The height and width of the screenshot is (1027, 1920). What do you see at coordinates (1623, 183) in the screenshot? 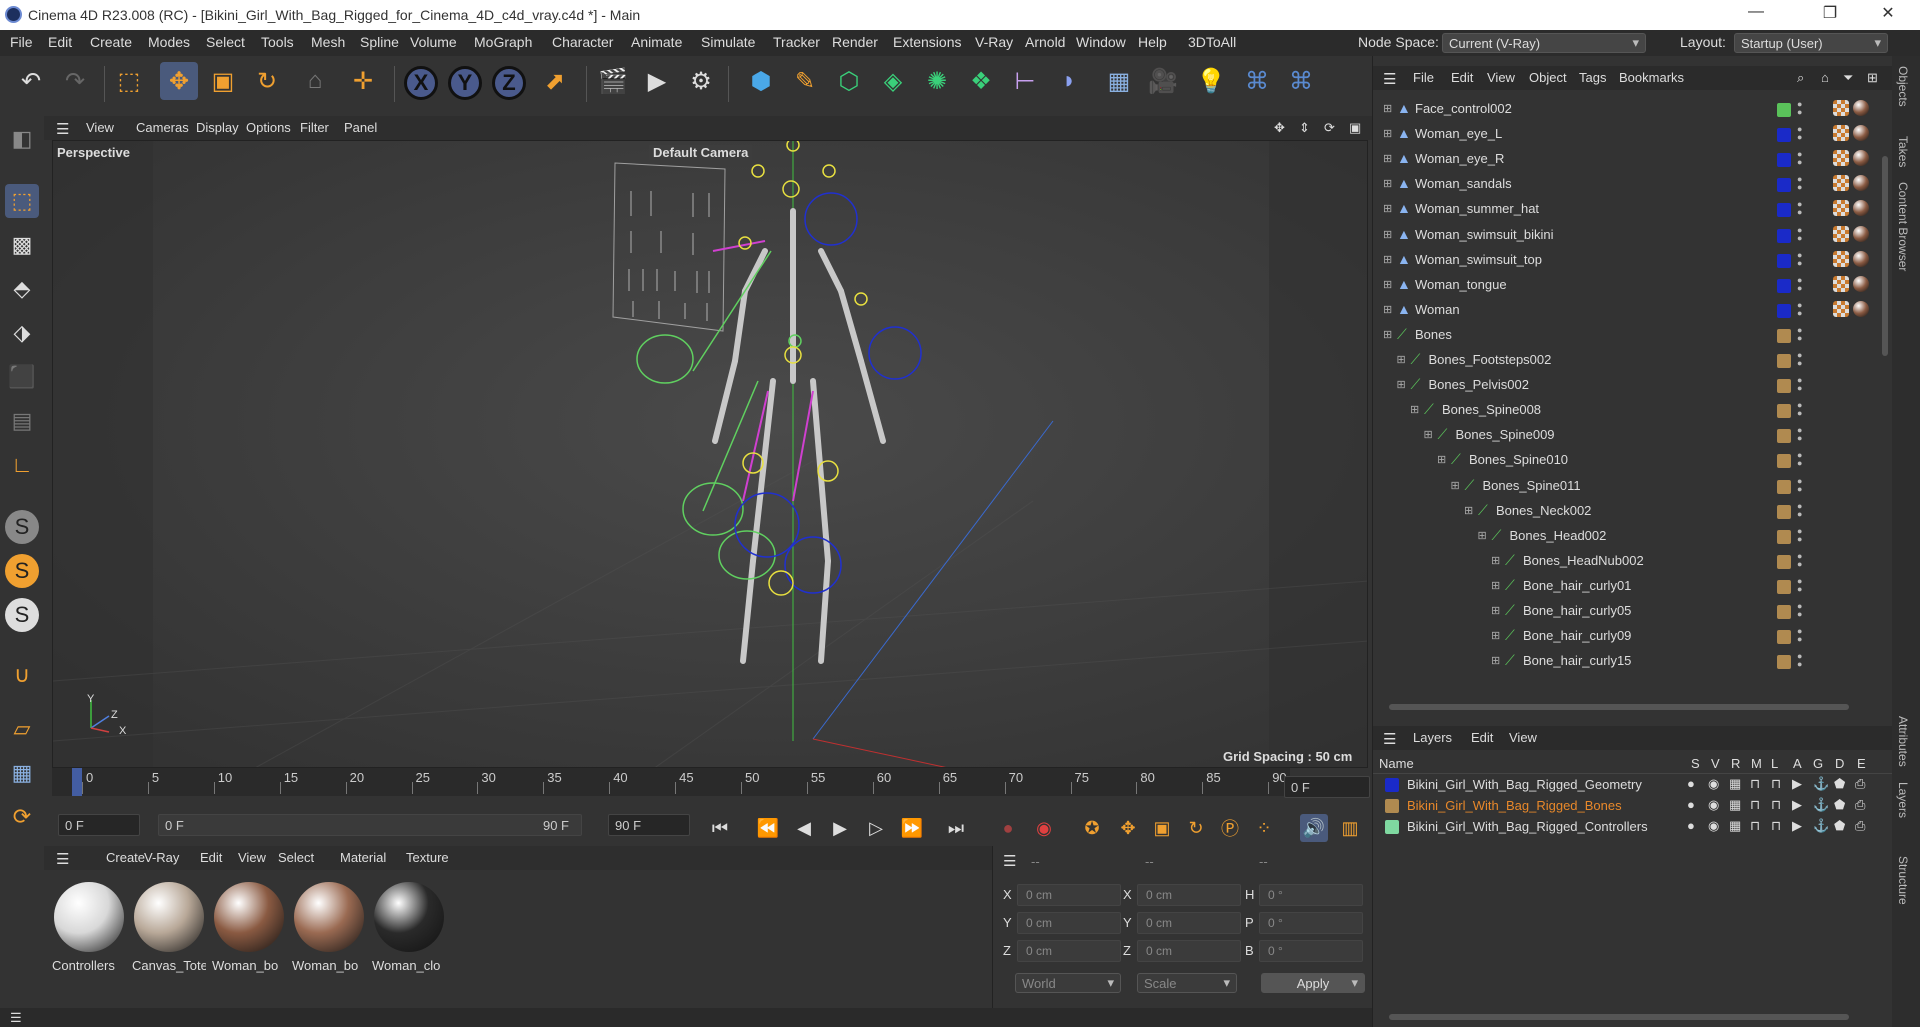
I see `object-row: ⊞ ▲ Woman_sandals ● ●` at bounding box center [1623, 183].